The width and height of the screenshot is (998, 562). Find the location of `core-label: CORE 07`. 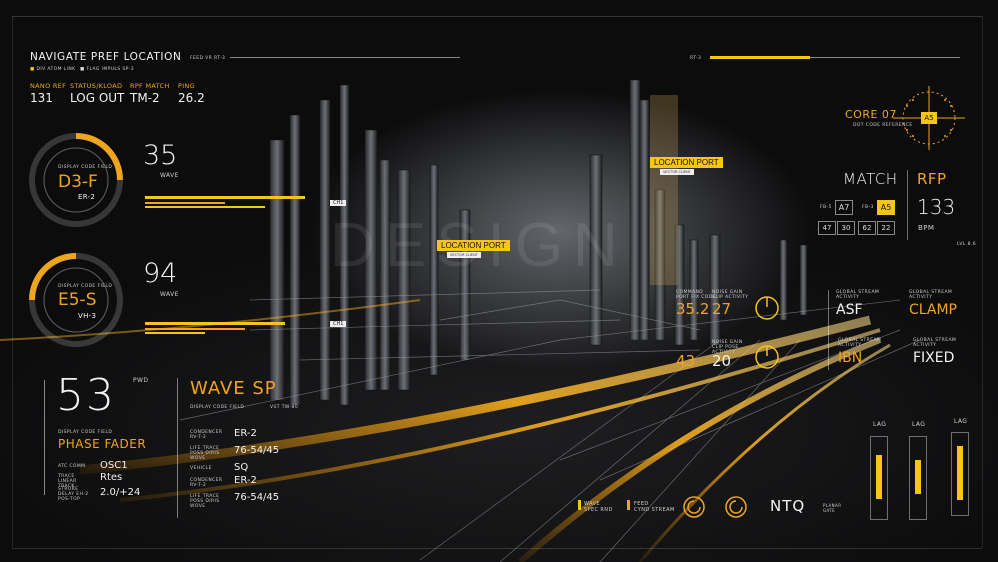

core-label: CORE 07 is located at coordinates (871, 114).